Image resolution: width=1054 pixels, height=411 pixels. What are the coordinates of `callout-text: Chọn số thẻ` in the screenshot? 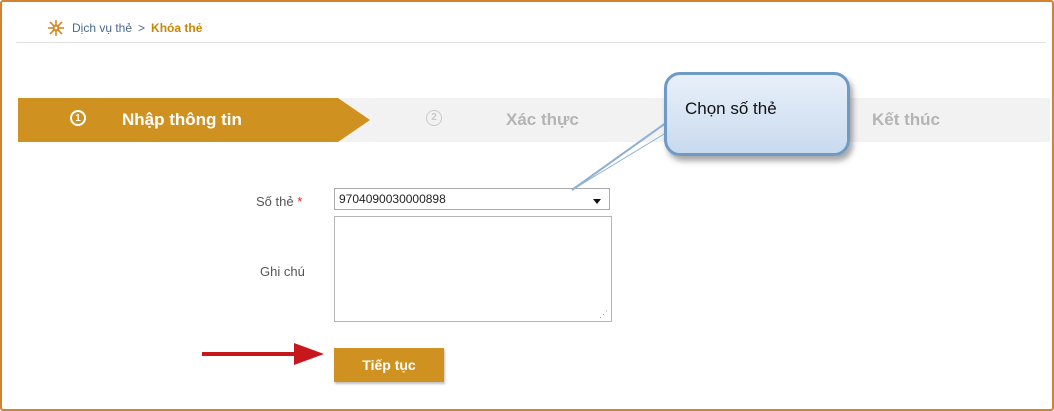 It's located at (731, 108).